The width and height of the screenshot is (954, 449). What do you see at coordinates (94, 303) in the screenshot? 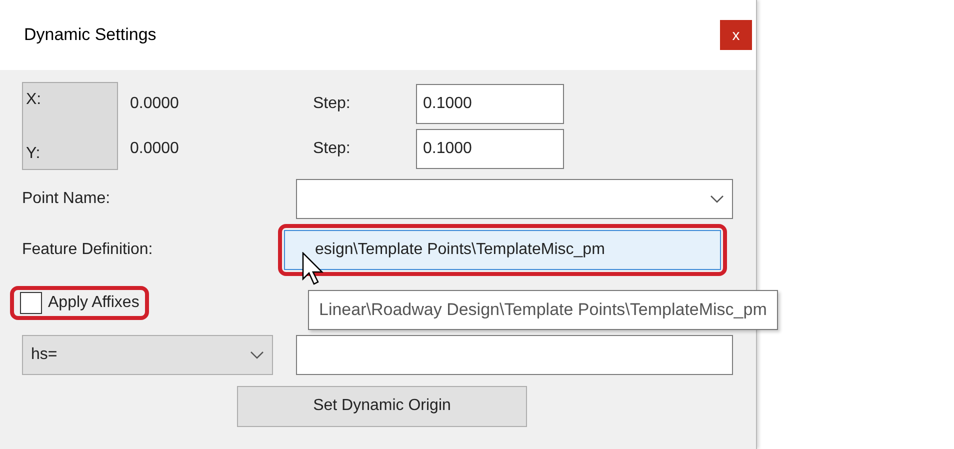
I see `apply-affixes-label: Apply Affixes` at bounding box center [94, 303].